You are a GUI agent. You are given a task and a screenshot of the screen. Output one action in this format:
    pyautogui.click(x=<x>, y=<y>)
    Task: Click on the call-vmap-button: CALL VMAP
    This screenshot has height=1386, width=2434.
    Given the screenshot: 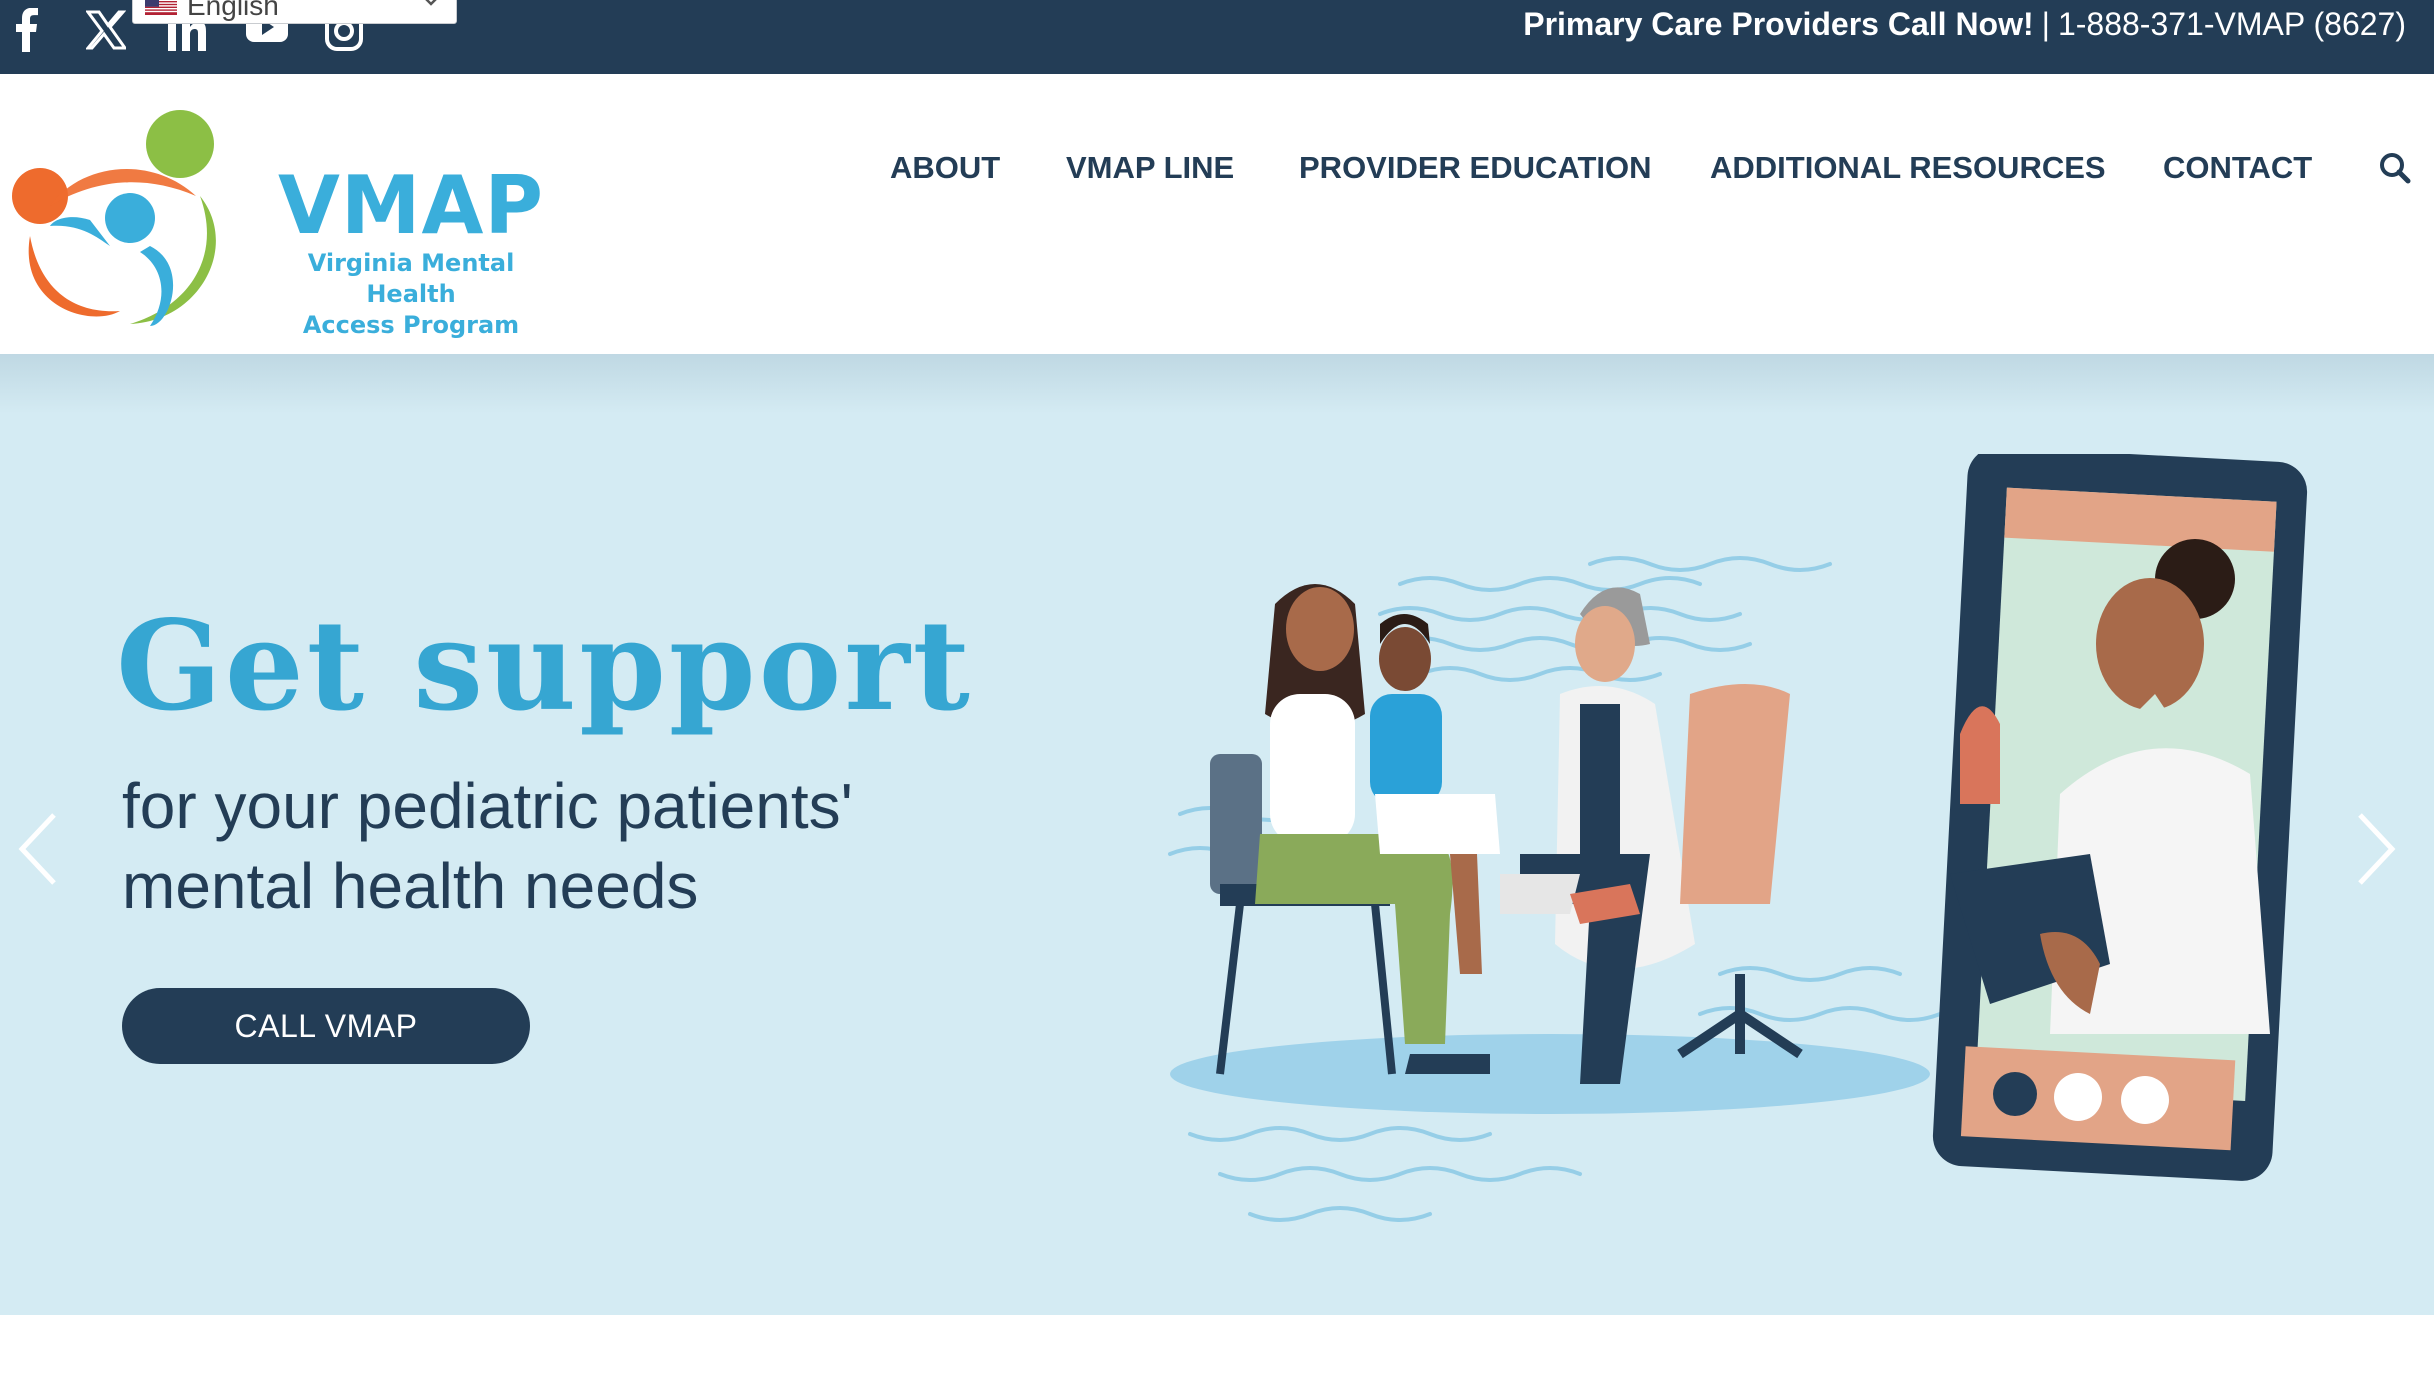 What is the action you would take?
    pyautogui.click(x=326, y=1026)
    